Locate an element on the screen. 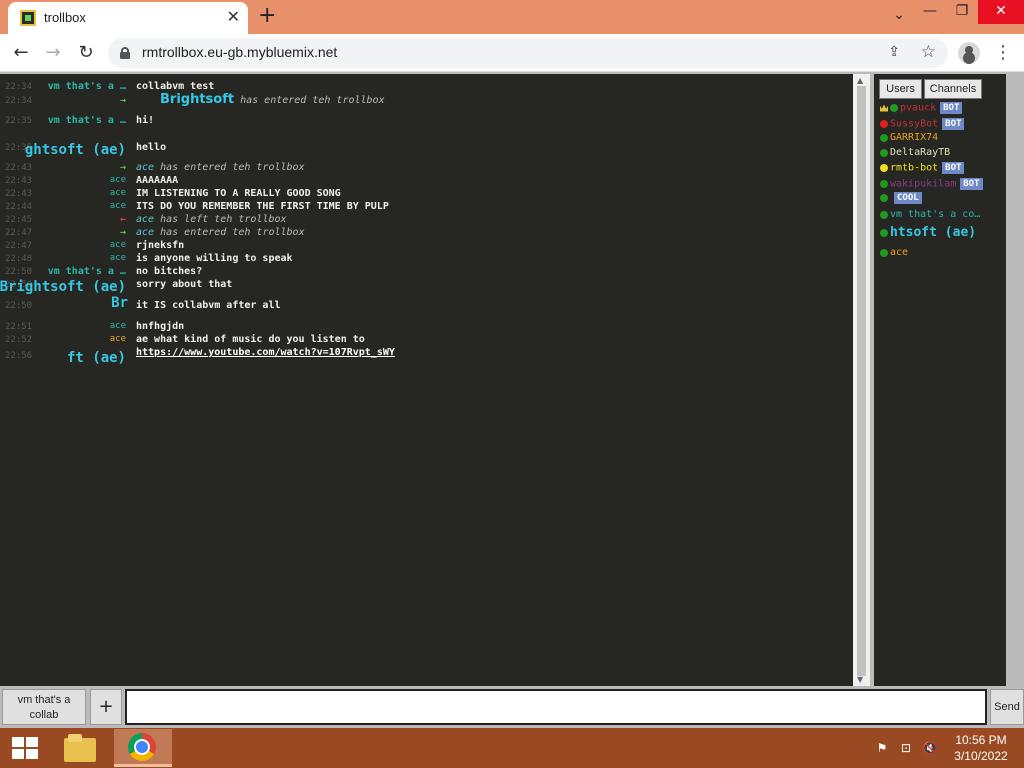 The image size is (1024, 768). user-list-item: ace is located at coordinates (894, 254).